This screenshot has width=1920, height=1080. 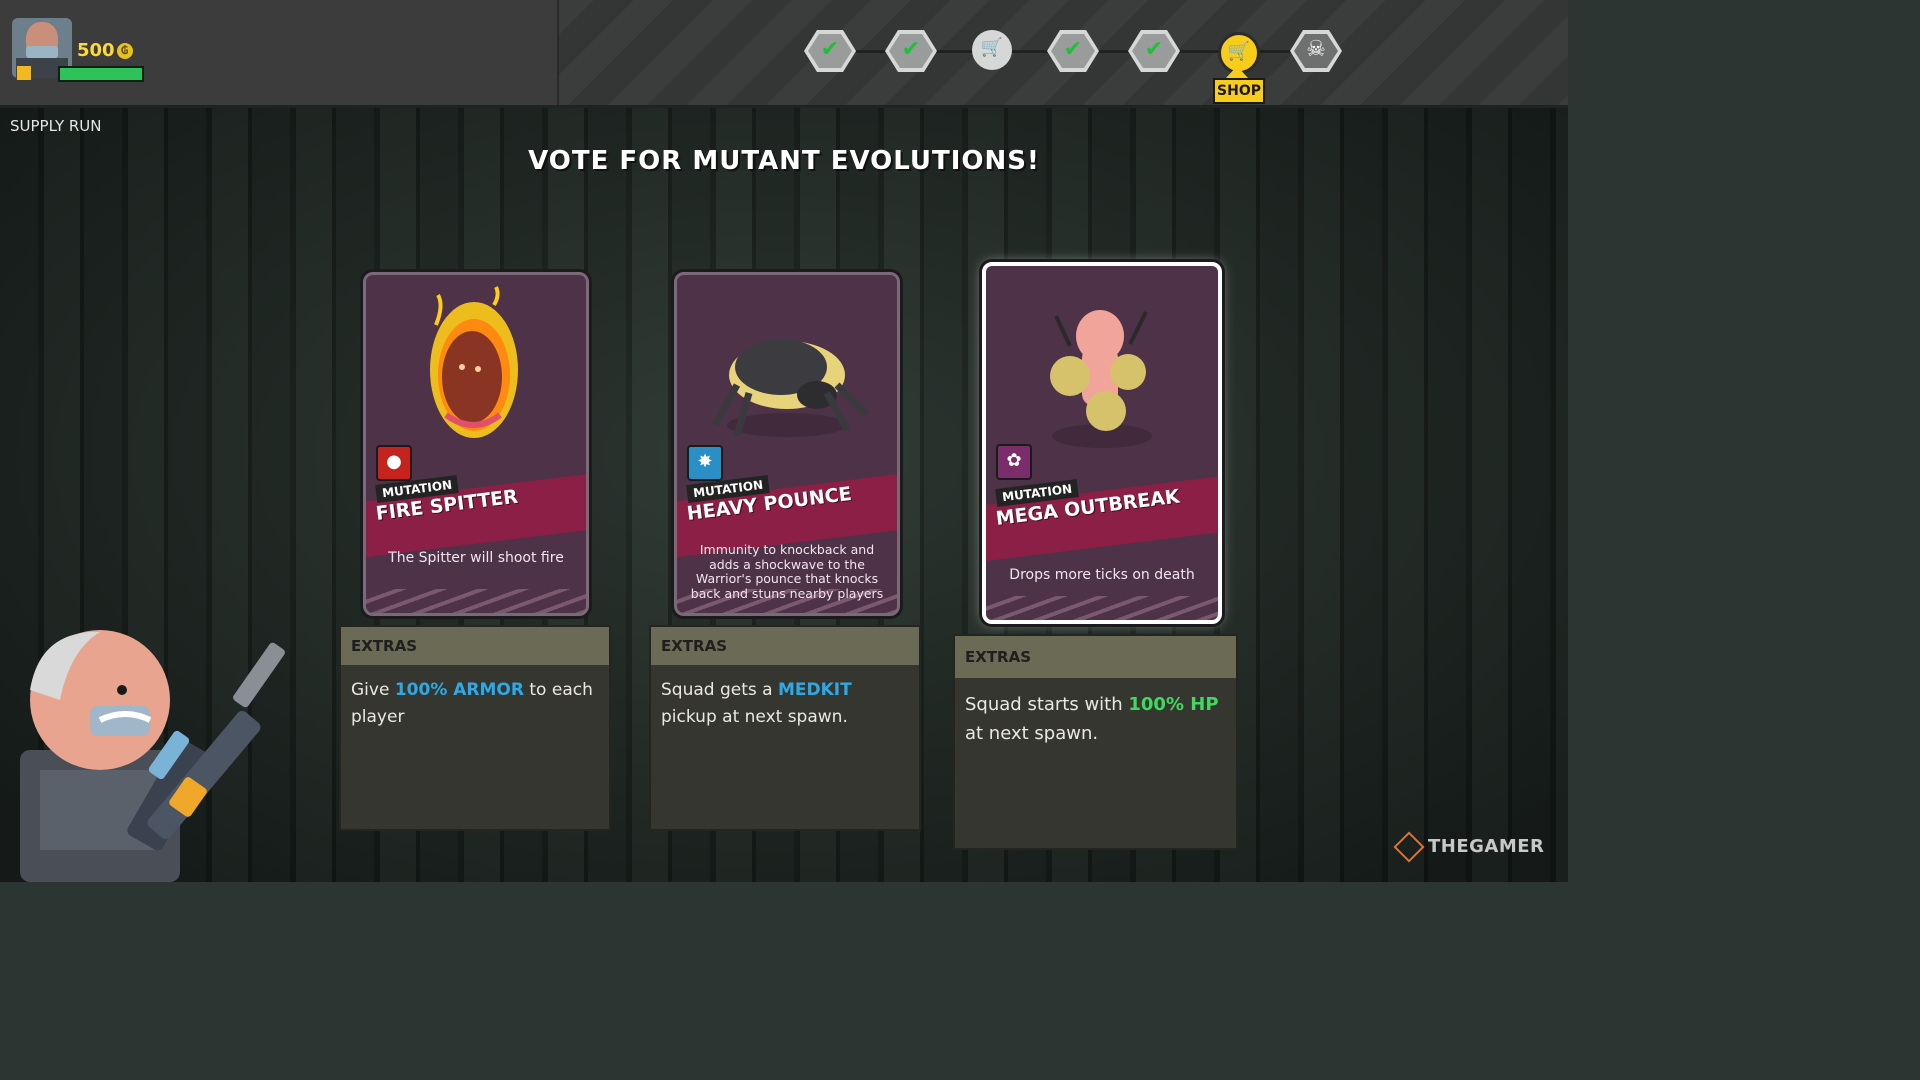 I want to click on progress-node-shop-past: 🛒, so click(x=992, y=51).